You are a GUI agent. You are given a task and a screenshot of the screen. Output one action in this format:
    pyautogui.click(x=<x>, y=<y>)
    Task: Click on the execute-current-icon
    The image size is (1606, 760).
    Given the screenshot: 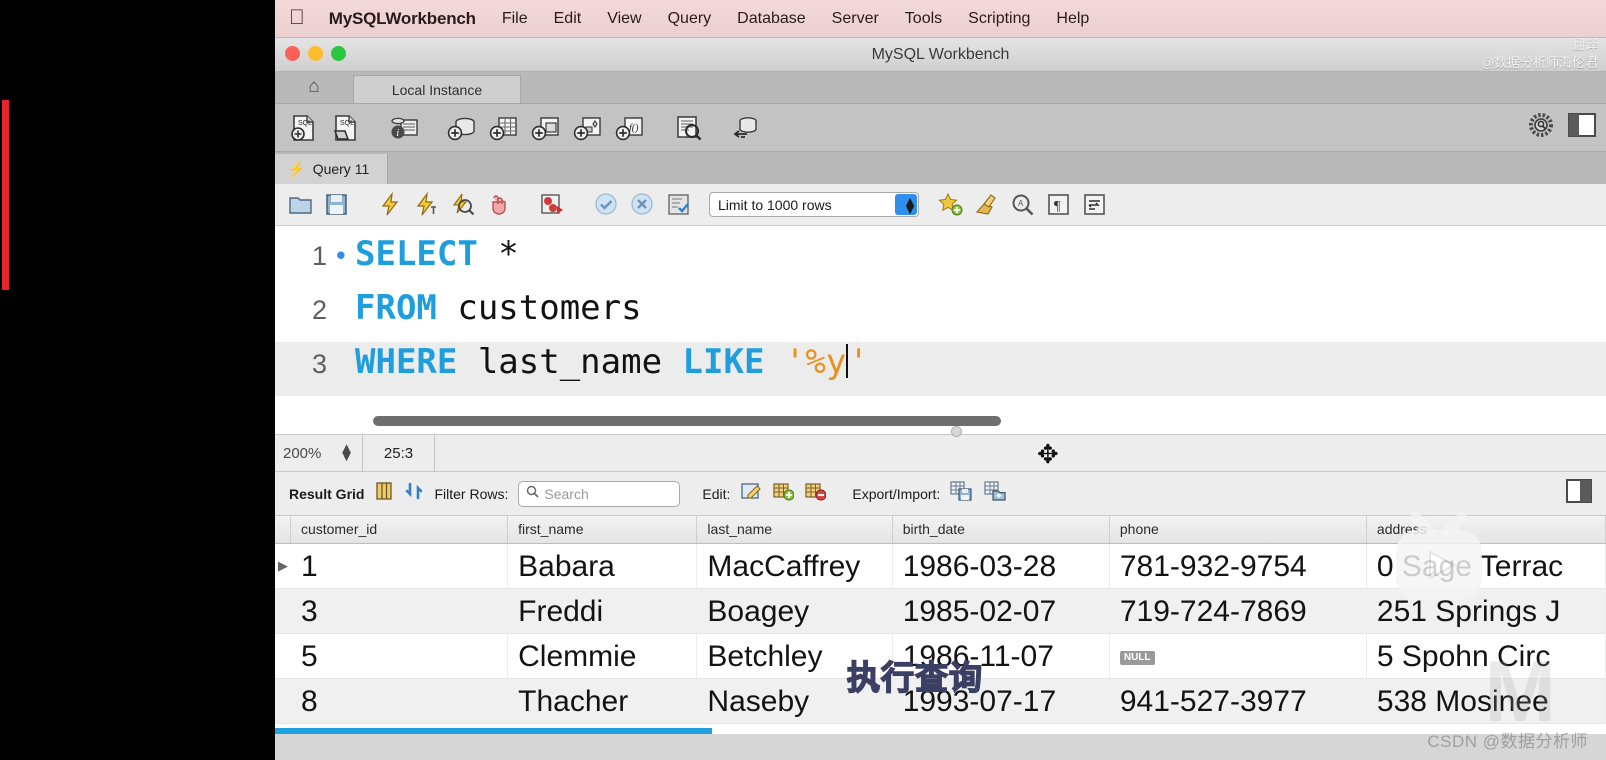 What is the action you would take?
    pyautogui.click(x=426, y=205)
    